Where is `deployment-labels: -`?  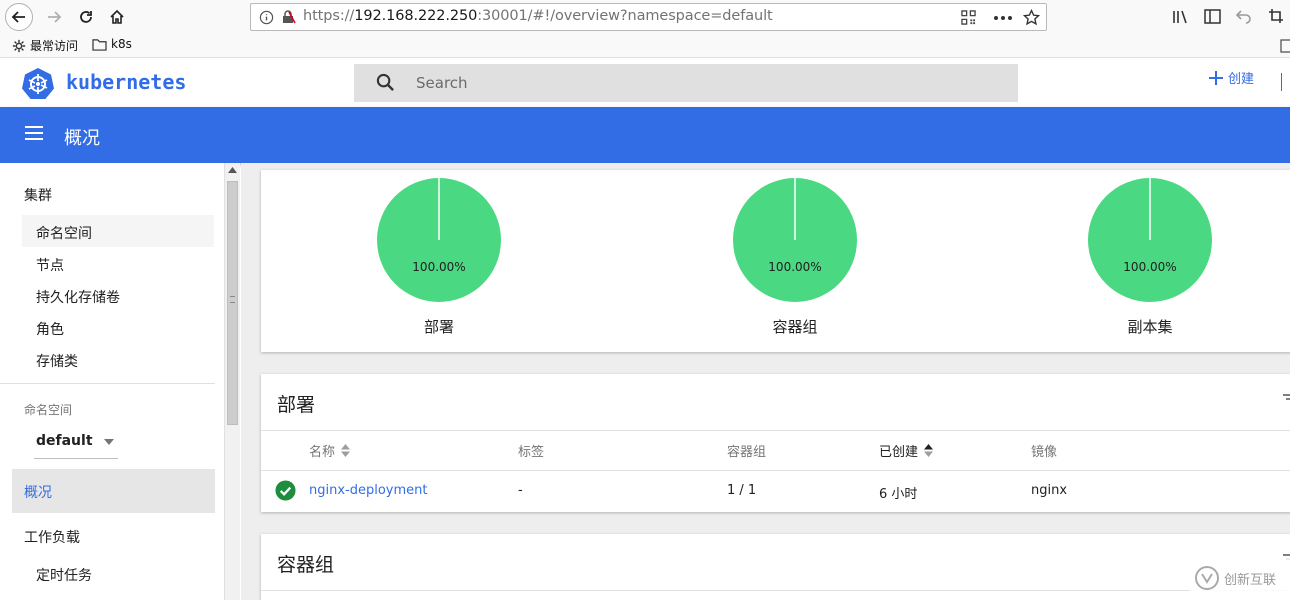 deployment-labels: - is located at coordinates (520, 490).